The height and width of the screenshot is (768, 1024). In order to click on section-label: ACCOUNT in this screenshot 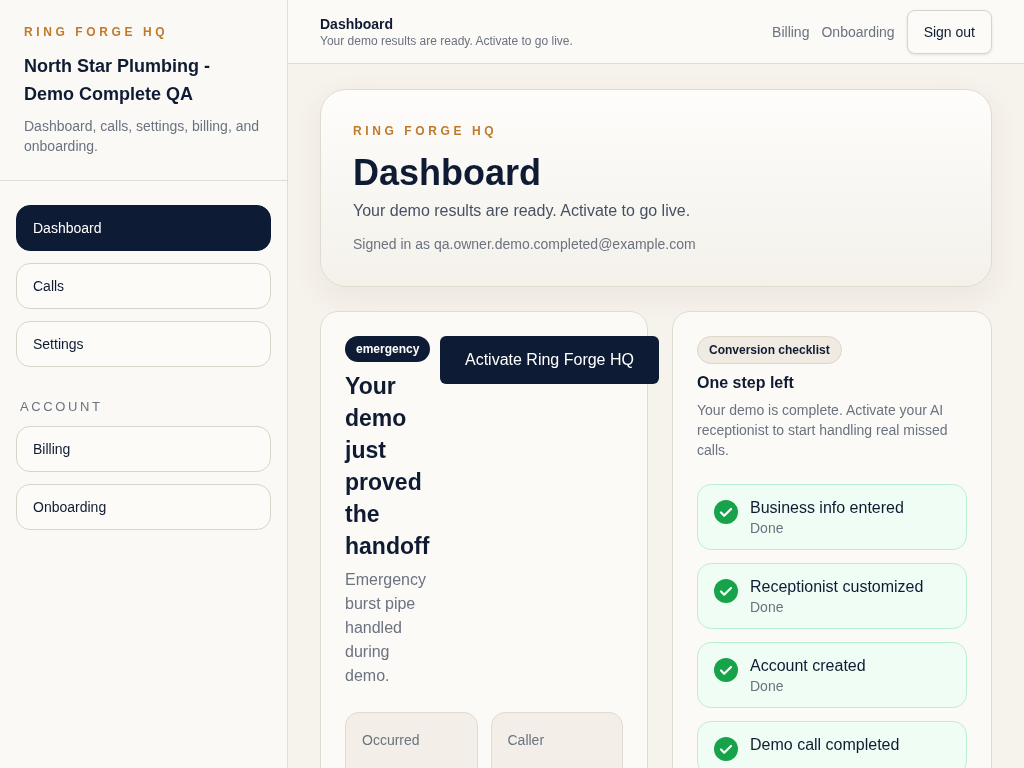, I will do `click(62, 406)`.